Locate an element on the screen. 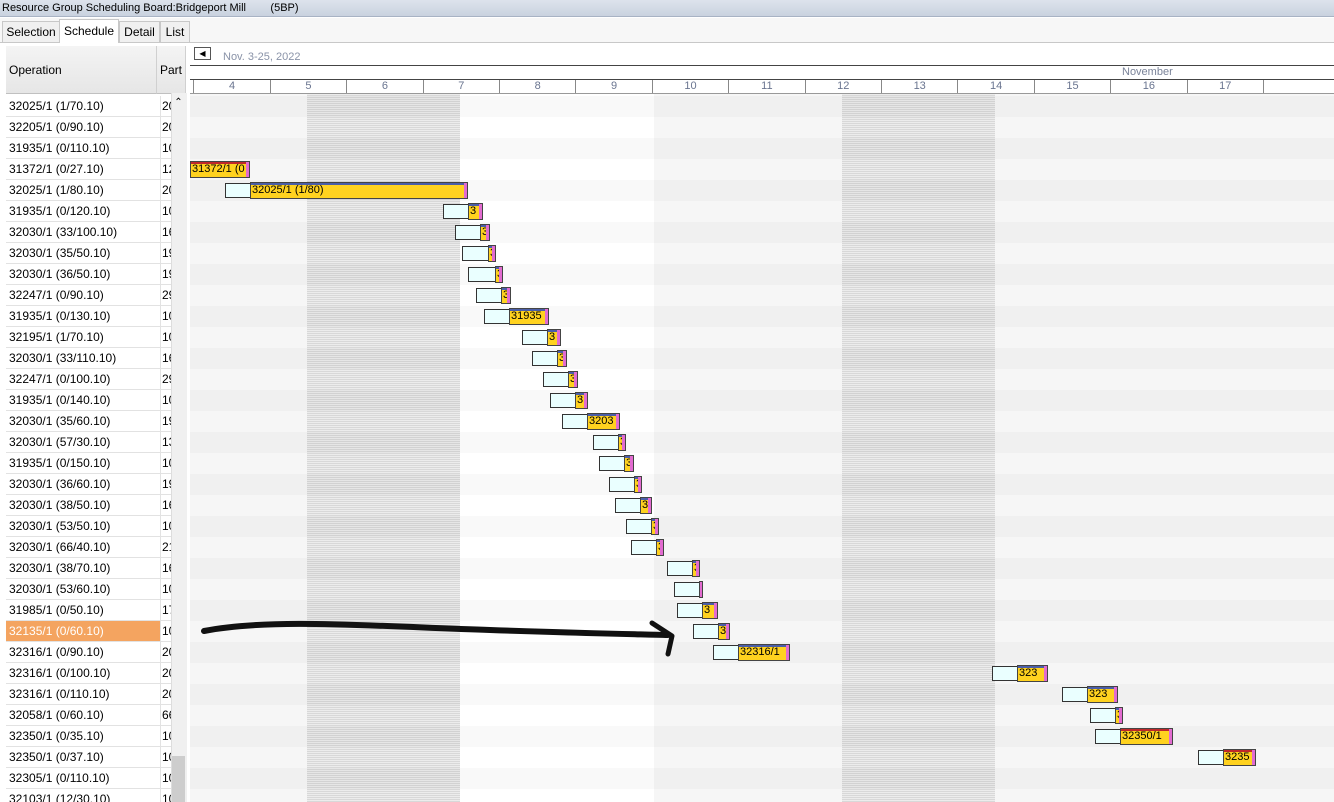 This screenshot has height=802, width=1334. operation-cell: 32316/1 (0/90.10) is located at coordinates (56, 652).